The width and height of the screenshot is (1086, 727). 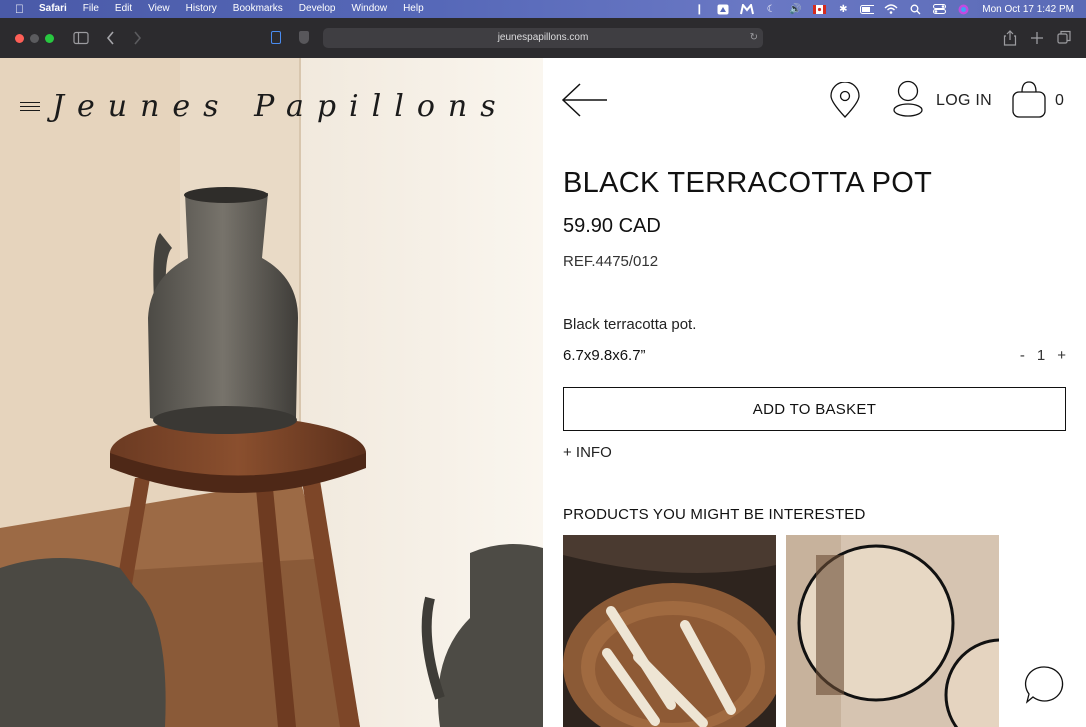 I want to click on add-to-basket-button: ADD TO BASKET, so click(x=814, y=409).